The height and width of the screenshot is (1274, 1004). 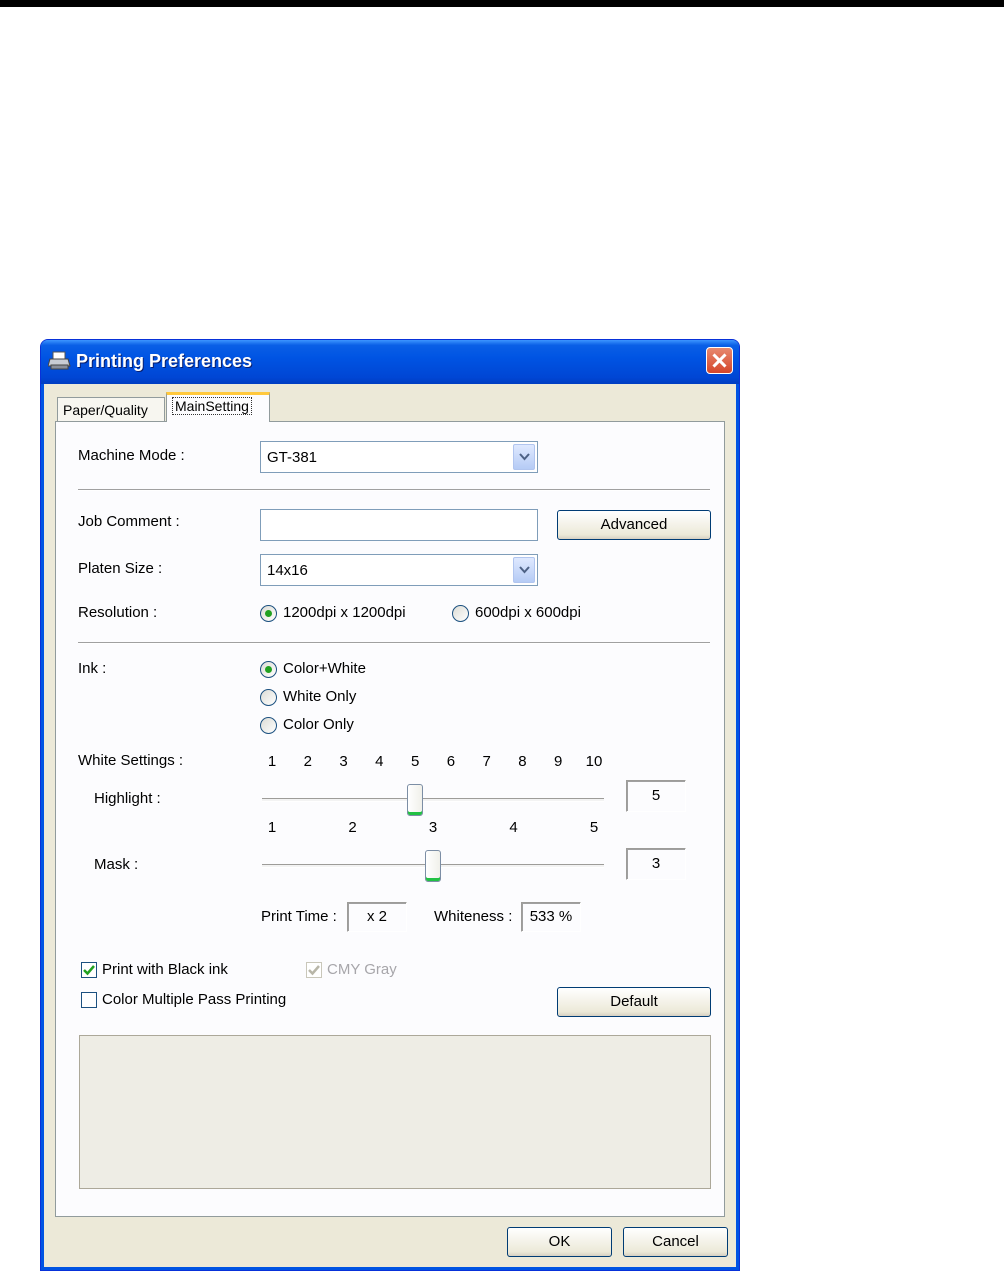 What do you see at coordinates (433, 866) in the screenshot?
I see `mask-slider-thumb` at bounding box center [433, 866].